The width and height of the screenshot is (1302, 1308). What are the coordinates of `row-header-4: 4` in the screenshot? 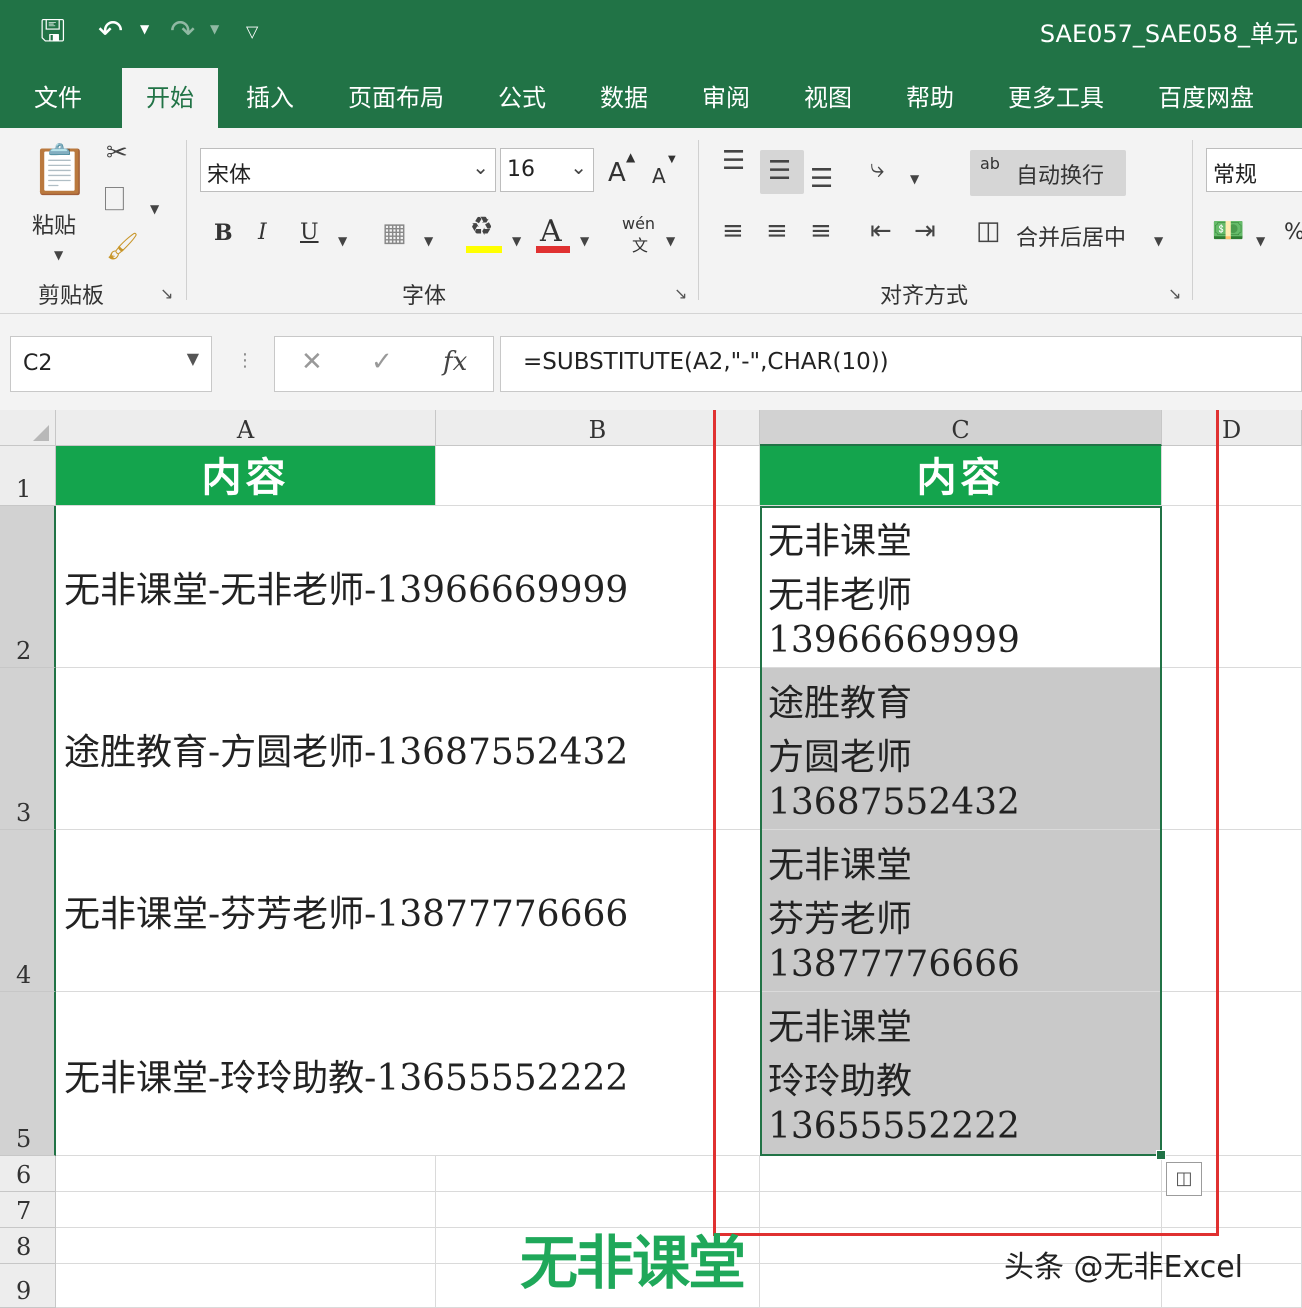 It's located at (28, 911).